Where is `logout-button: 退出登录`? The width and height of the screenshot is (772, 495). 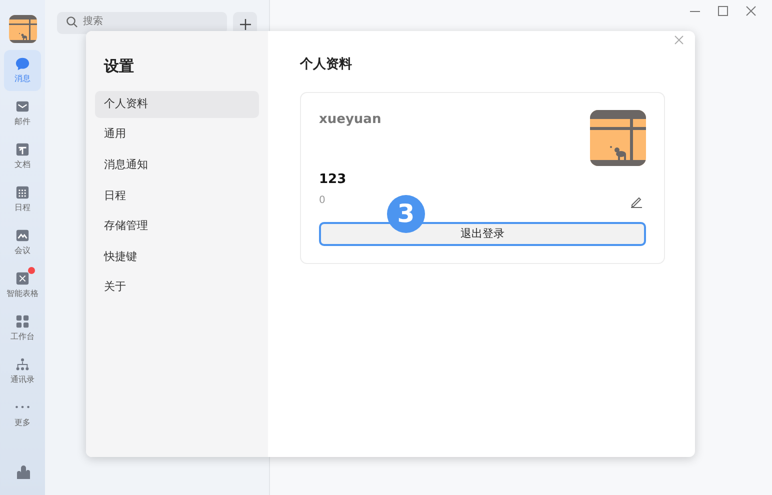 logout-button: 退出登录 is located at coordinates (482, 234).